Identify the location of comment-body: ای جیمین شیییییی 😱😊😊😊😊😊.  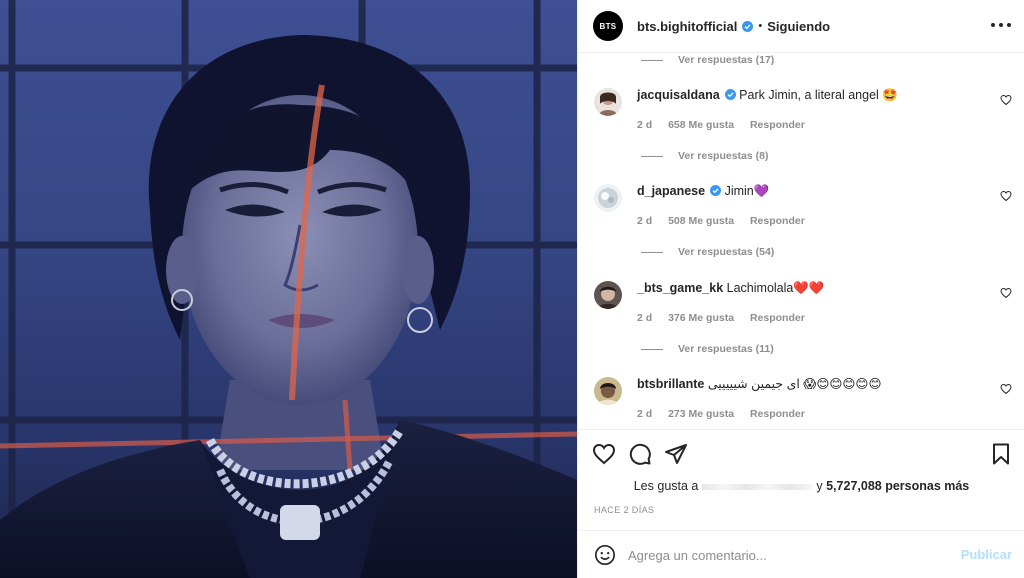
(794, 384).